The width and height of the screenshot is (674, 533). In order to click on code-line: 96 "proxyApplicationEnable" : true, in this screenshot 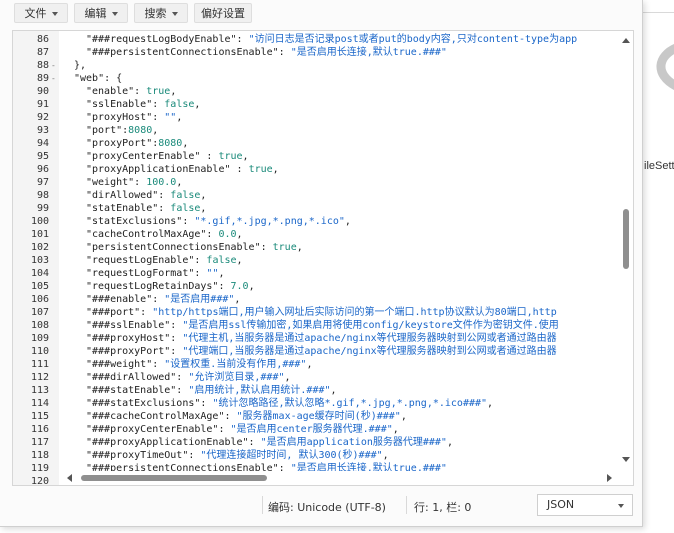, I will do `click(323, 169)`.